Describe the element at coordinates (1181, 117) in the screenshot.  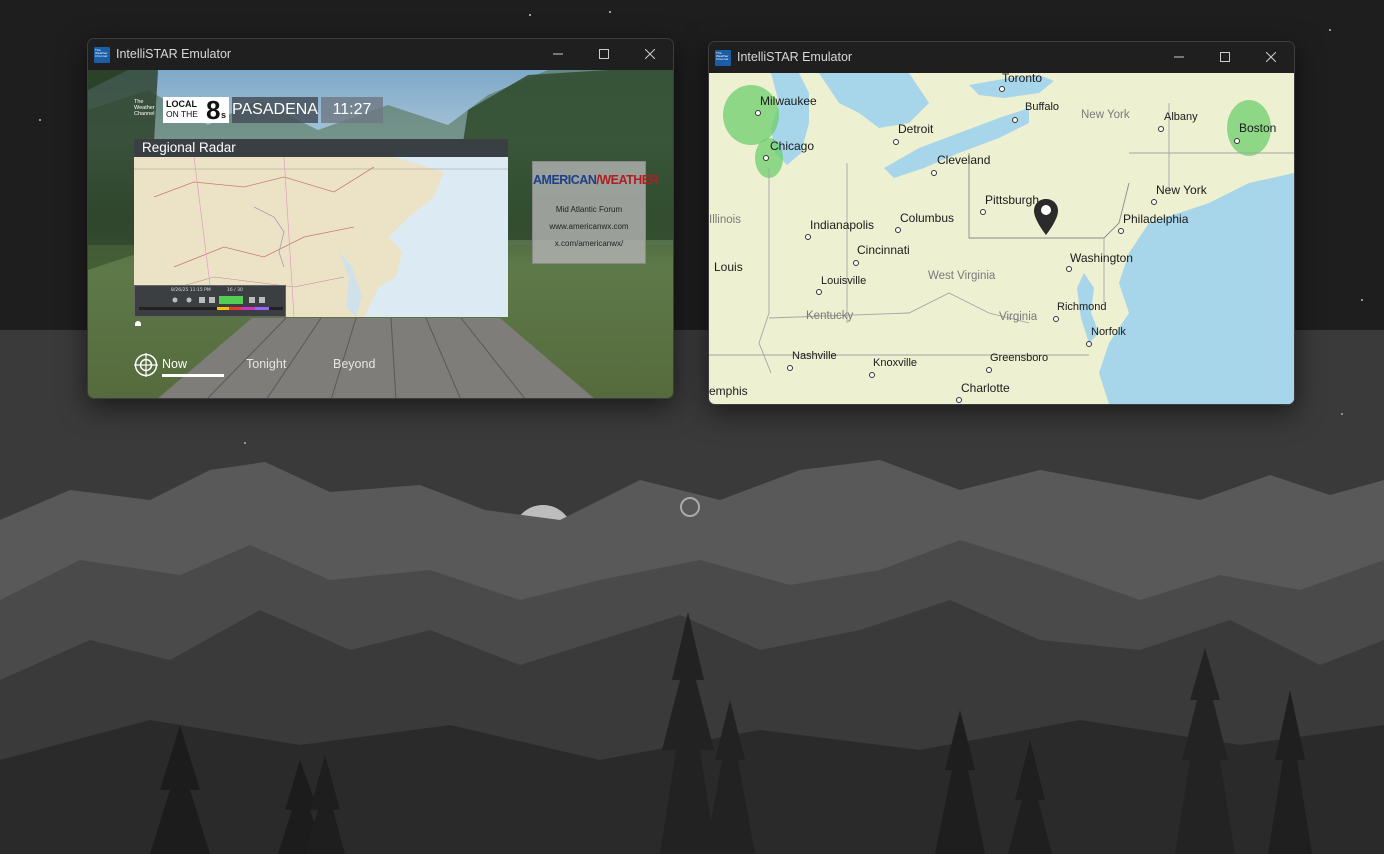
I see `city-label: Albany` at that location.